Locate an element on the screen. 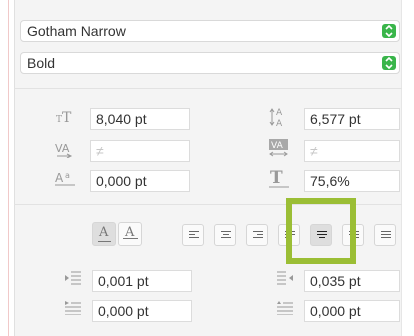  leading-icon: AA is located at coordinates (279, 117).